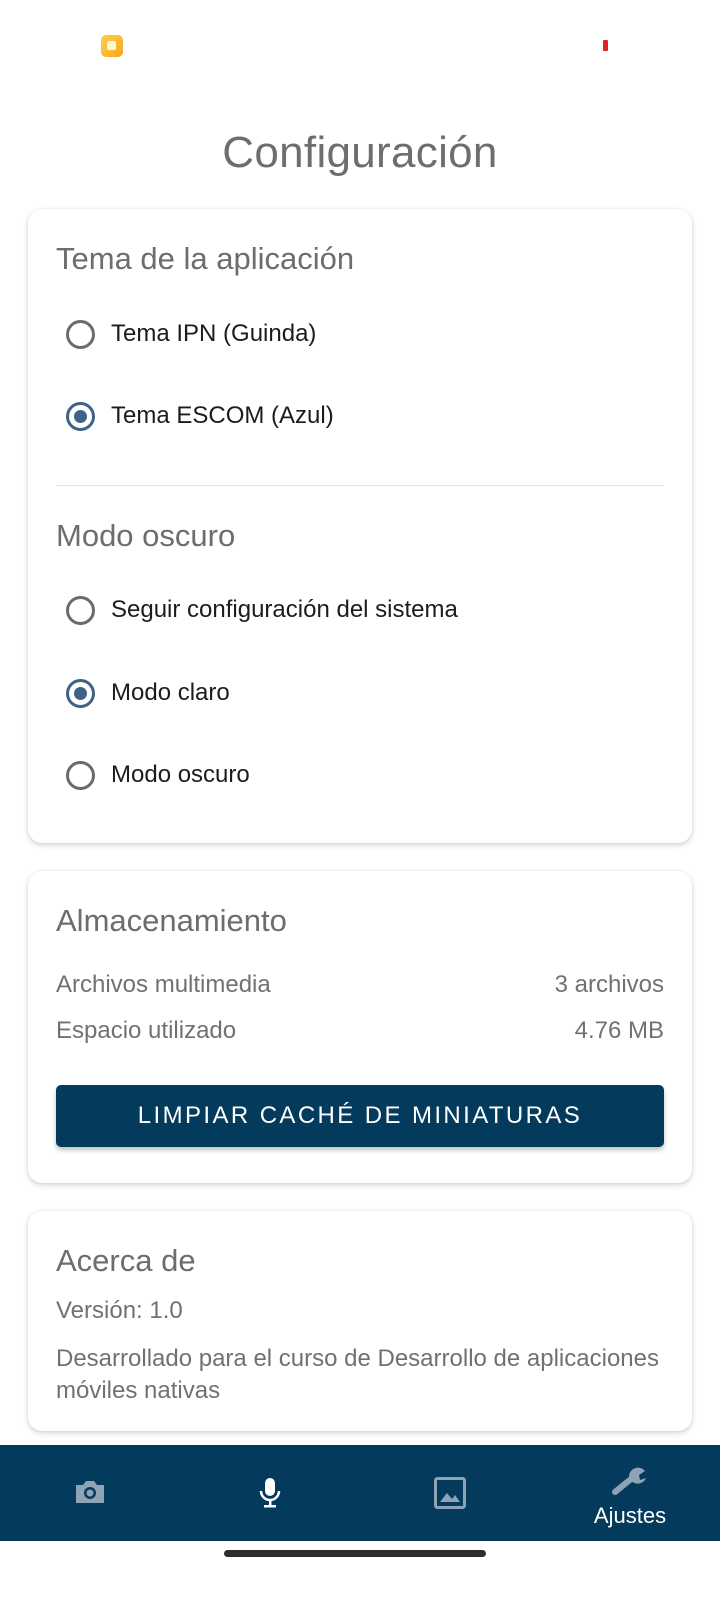  I want to click on page-title: Configuración, so click(360, 152).